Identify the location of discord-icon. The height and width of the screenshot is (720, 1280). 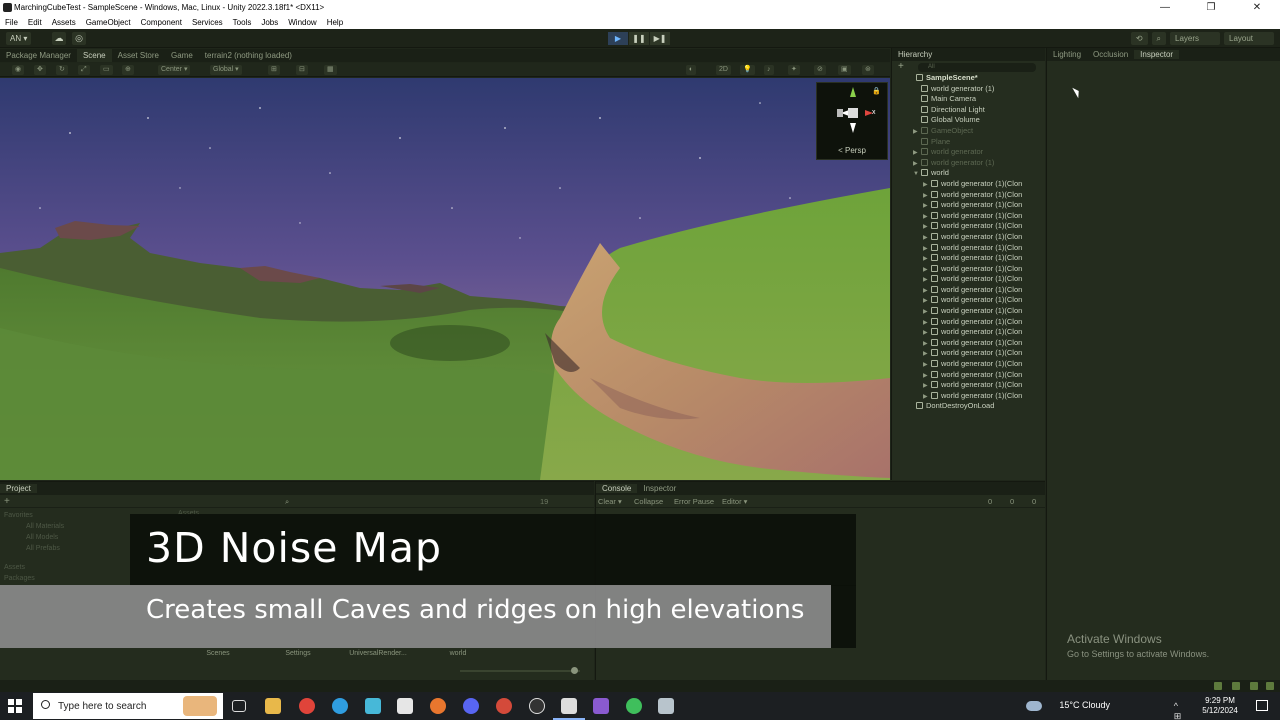
(471, 706).